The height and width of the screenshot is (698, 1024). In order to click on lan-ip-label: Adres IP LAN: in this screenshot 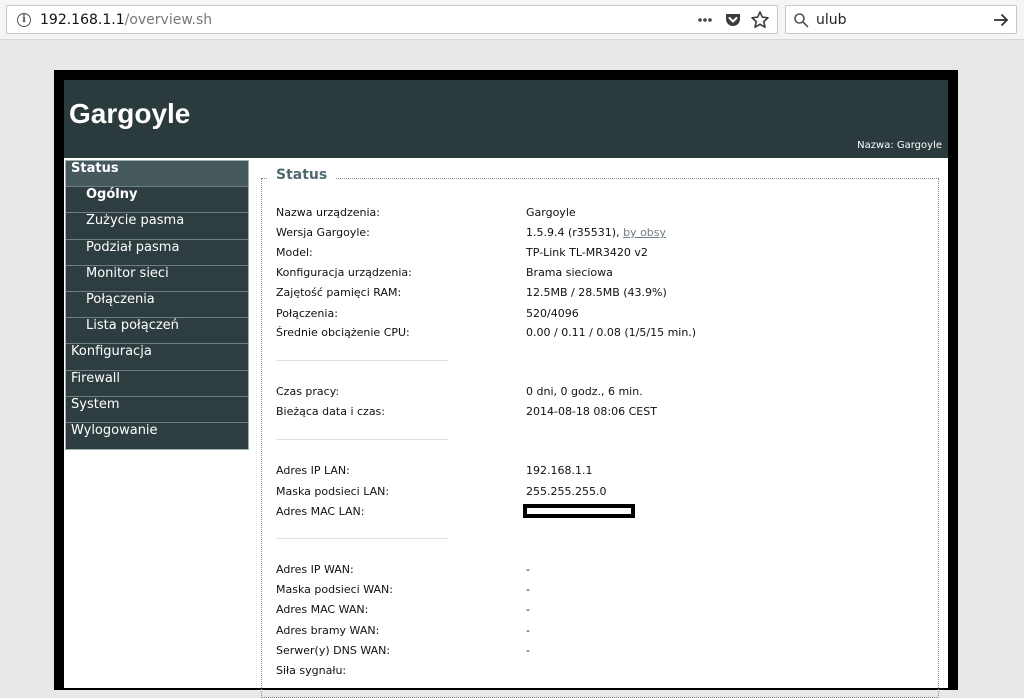, I will do `click(313, 470)`.